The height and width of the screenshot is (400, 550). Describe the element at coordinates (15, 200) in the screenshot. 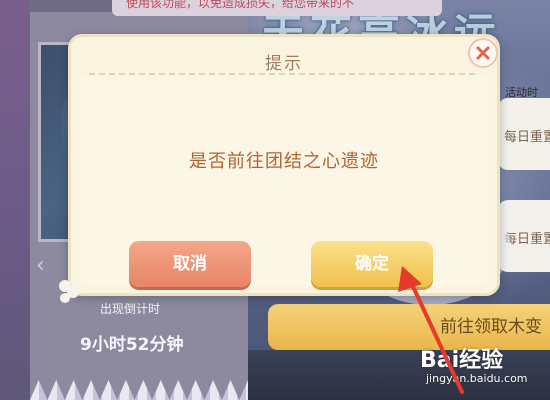

I see `left-edge-strip` at that location.